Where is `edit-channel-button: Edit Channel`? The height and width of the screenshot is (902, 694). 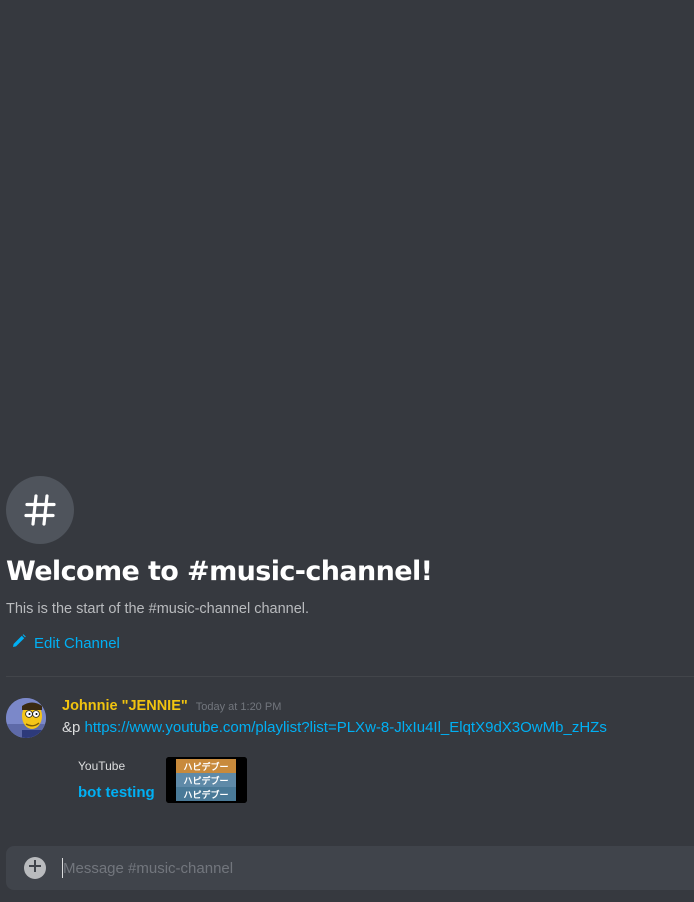
edit-channel-button: Edit Channel is located at coordinates (66, 643).